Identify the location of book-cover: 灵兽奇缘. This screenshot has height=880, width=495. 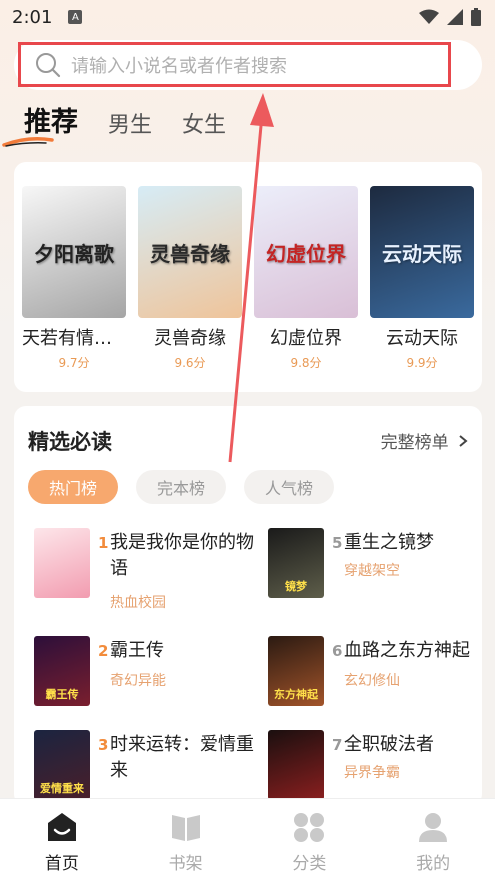
(190, 252).